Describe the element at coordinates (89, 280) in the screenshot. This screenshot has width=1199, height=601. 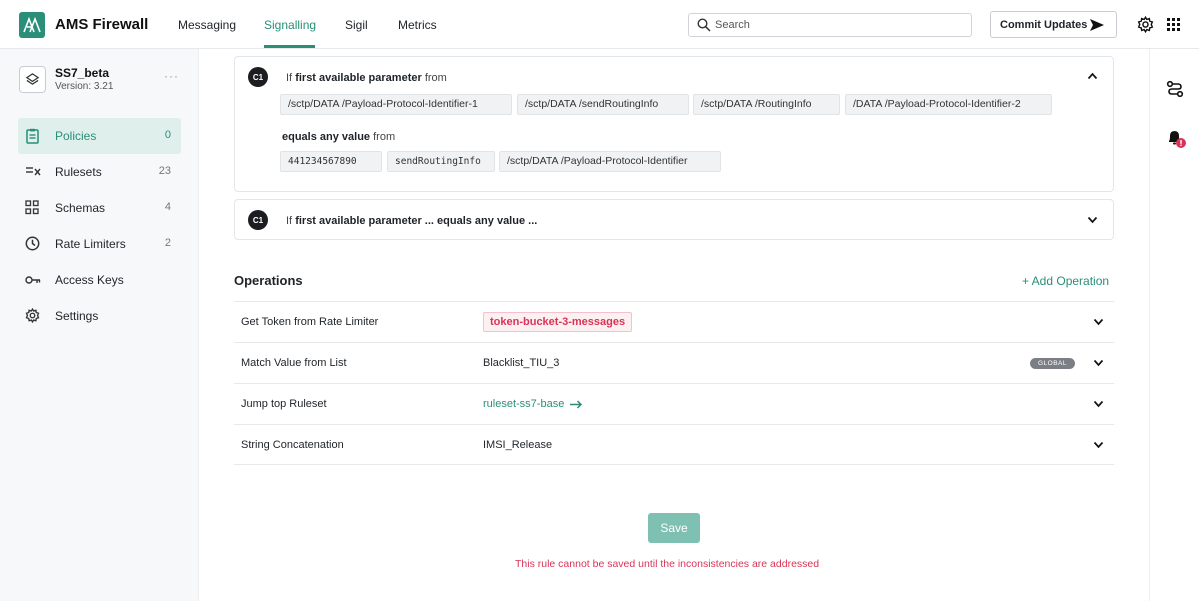
I see `sidebar-item-label: Access Keys` at that location.